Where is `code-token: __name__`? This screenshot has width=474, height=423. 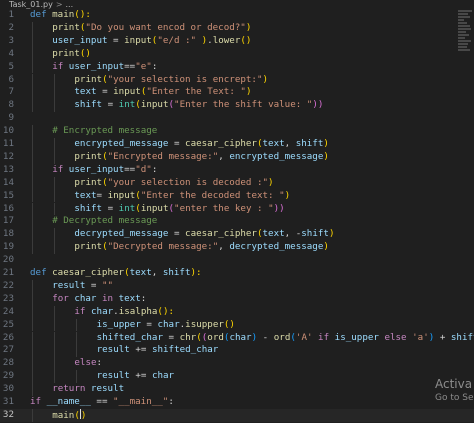 code-token: __name__ is located at coordinates (68, 401).